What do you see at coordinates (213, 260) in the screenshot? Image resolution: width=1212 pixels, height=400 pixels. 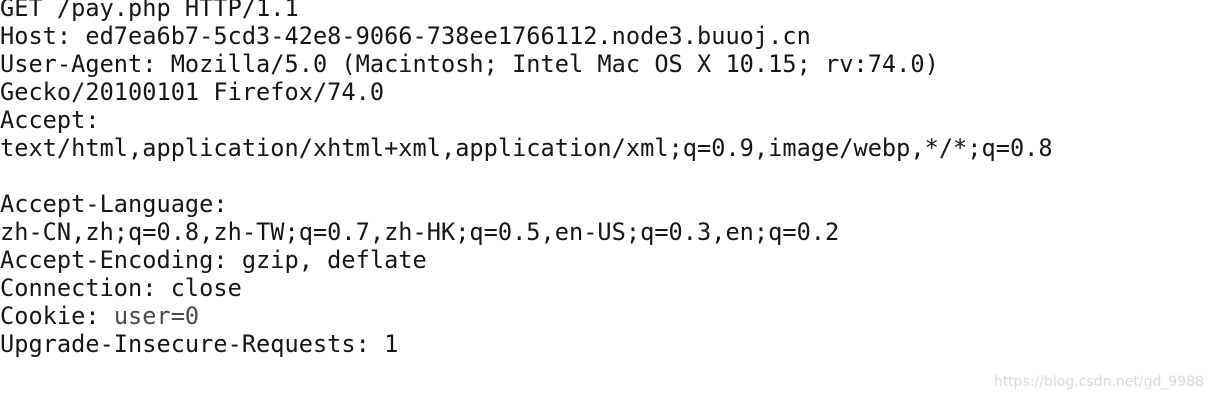 I see `accept-encoding-header: Accept-Encoding: gzip, deflate` at bounding box center [213, 260].